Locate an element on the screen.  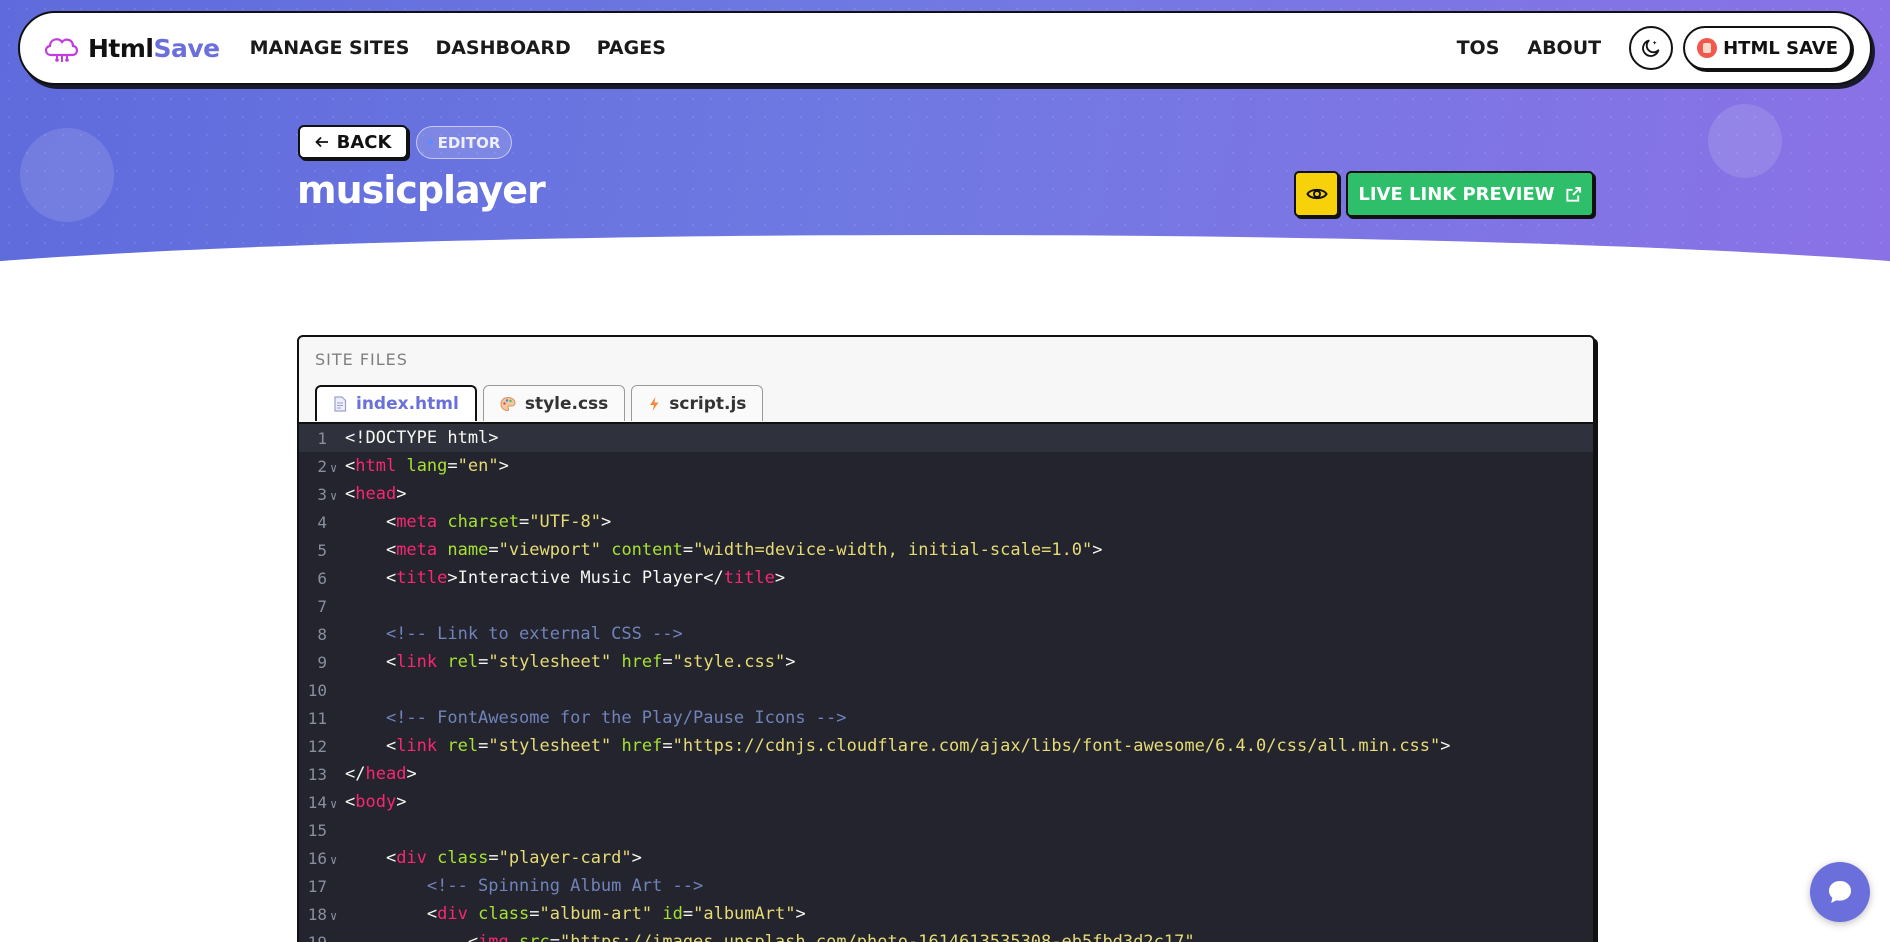
line-number: 15 is located at coordinates (317, 830).